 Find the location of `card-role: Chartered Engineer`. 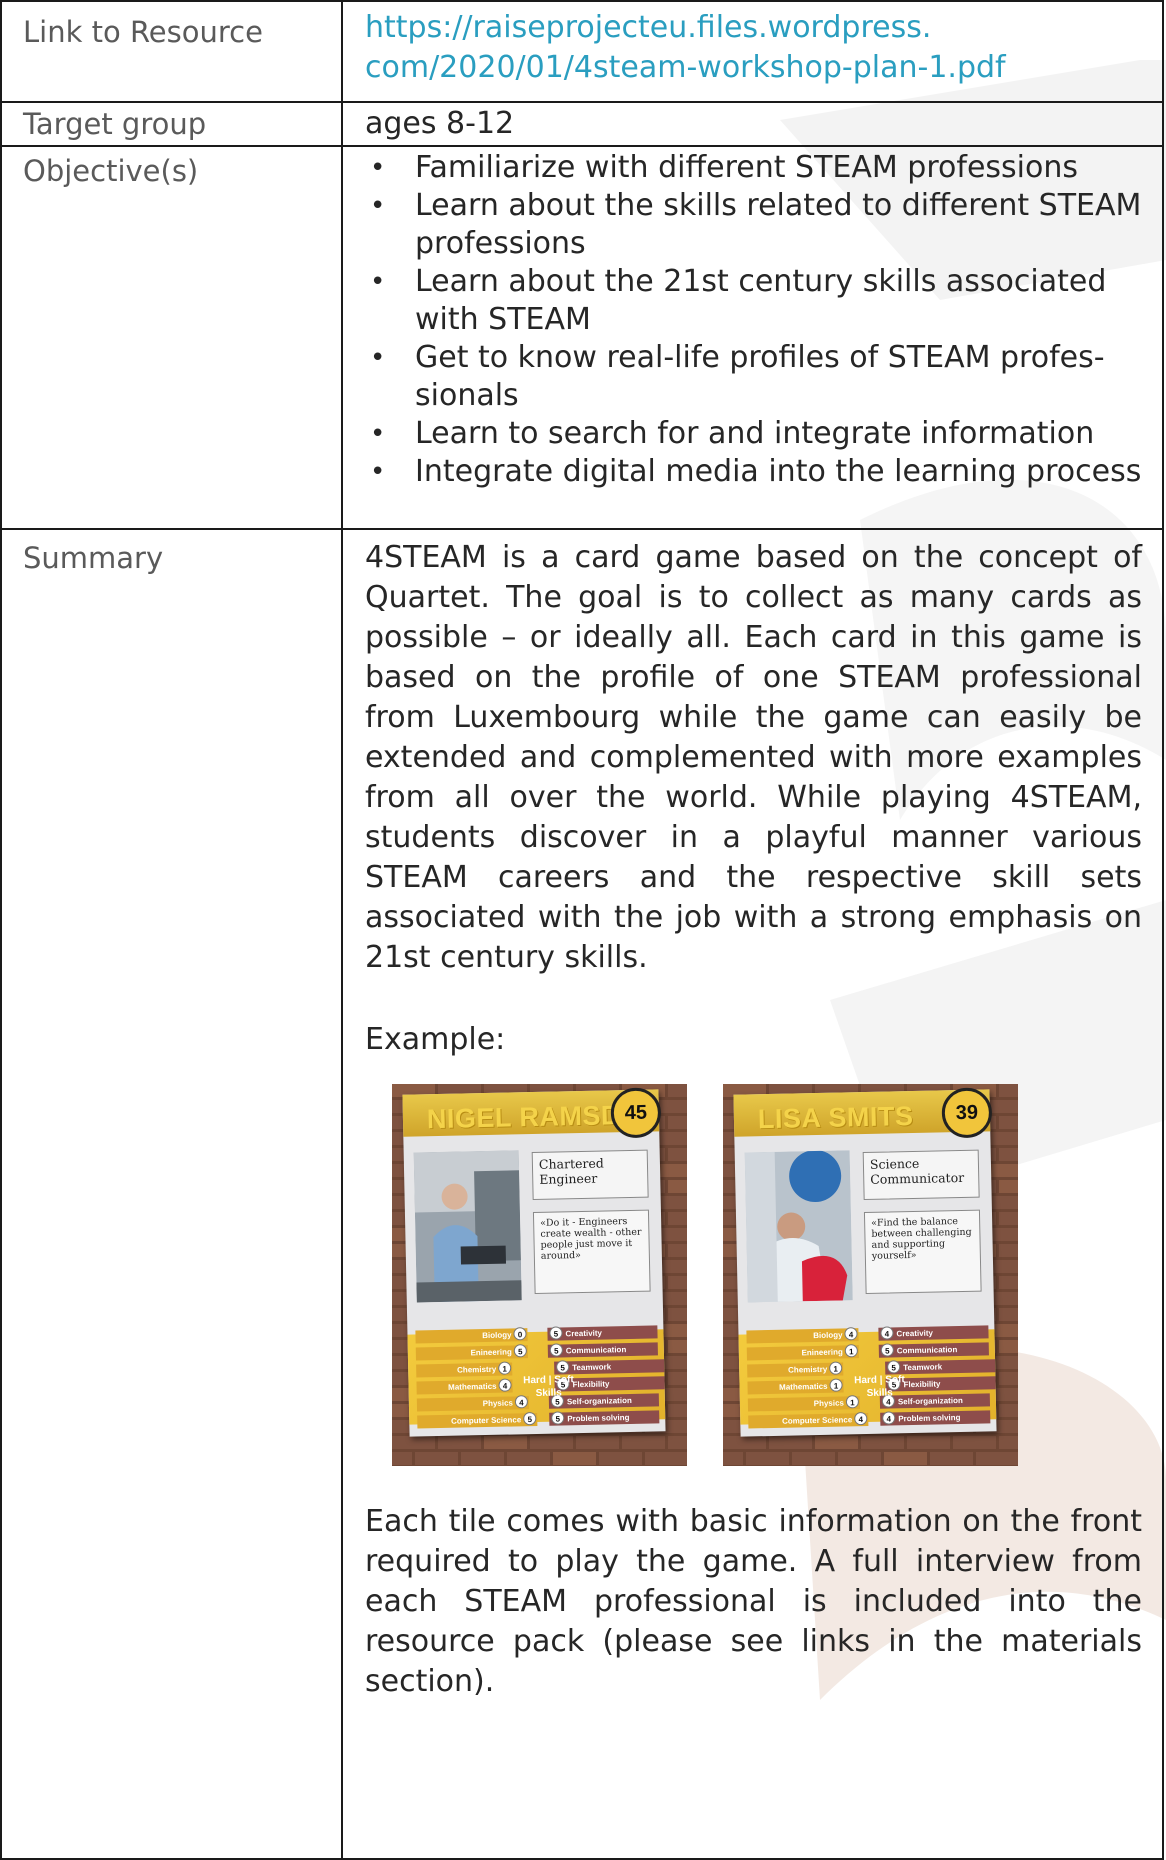

card-role: Chartered Engineer is located at coordinates (590, 1175).